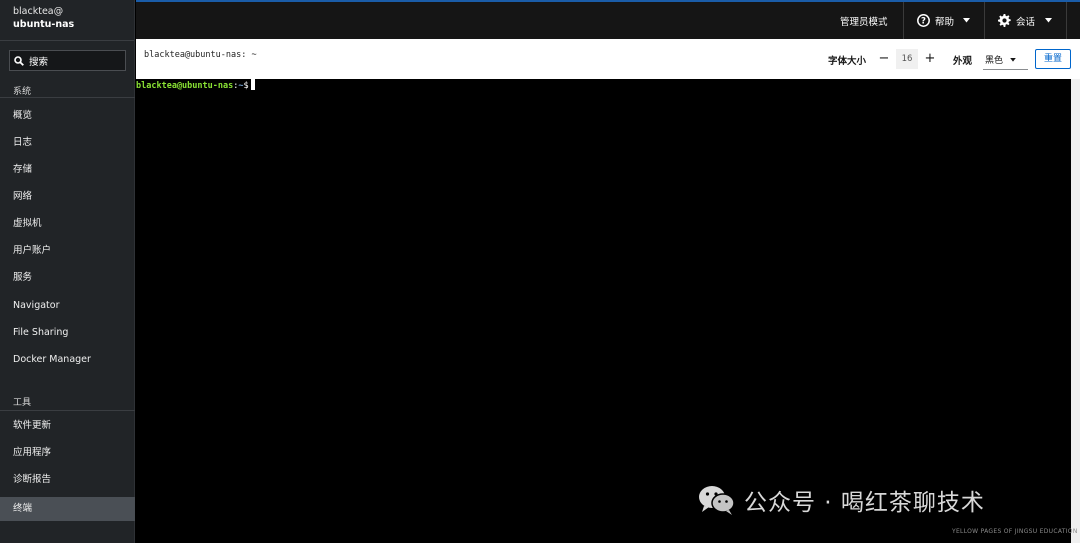  What do you see at coordinates (67, 278) in the screenshot?
I see `sidebar-item-services: 服务` at bounding box center [67, 278].